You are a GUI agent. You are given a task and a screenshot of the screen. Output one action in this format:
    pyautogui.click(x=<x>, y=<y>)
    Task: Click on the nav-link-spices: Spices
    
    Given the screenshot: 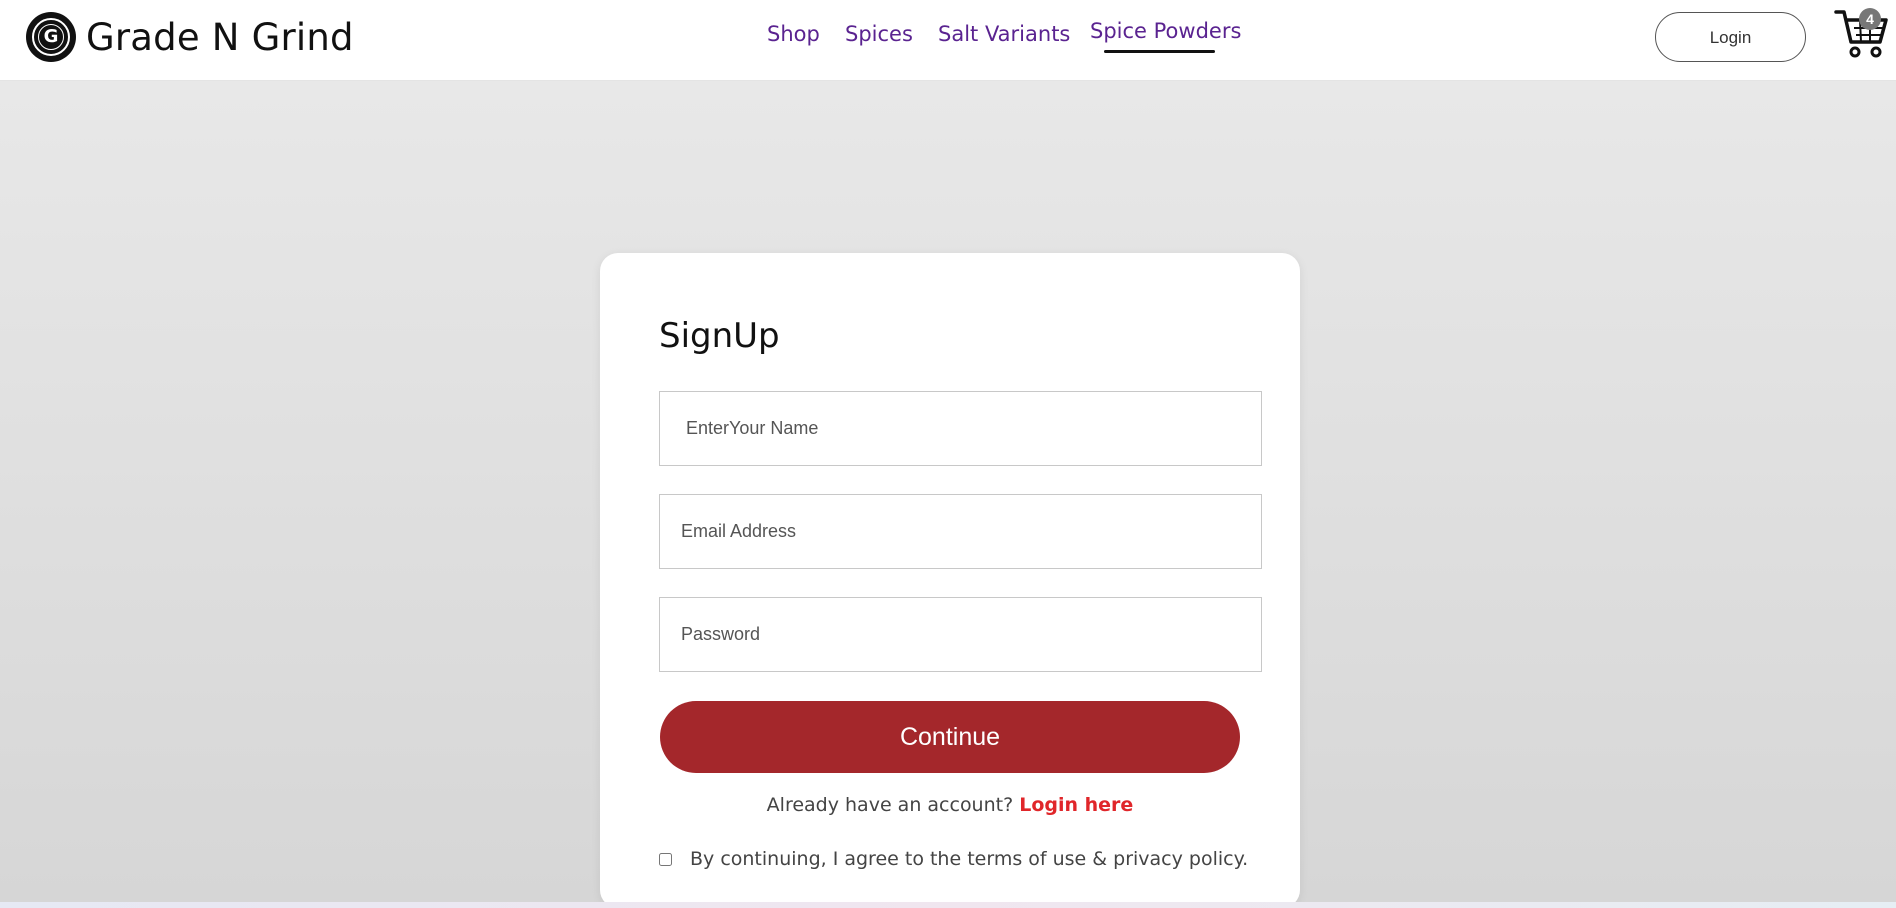 What is the action you would take?
    pyautogui.click(x=879, y=34)
    